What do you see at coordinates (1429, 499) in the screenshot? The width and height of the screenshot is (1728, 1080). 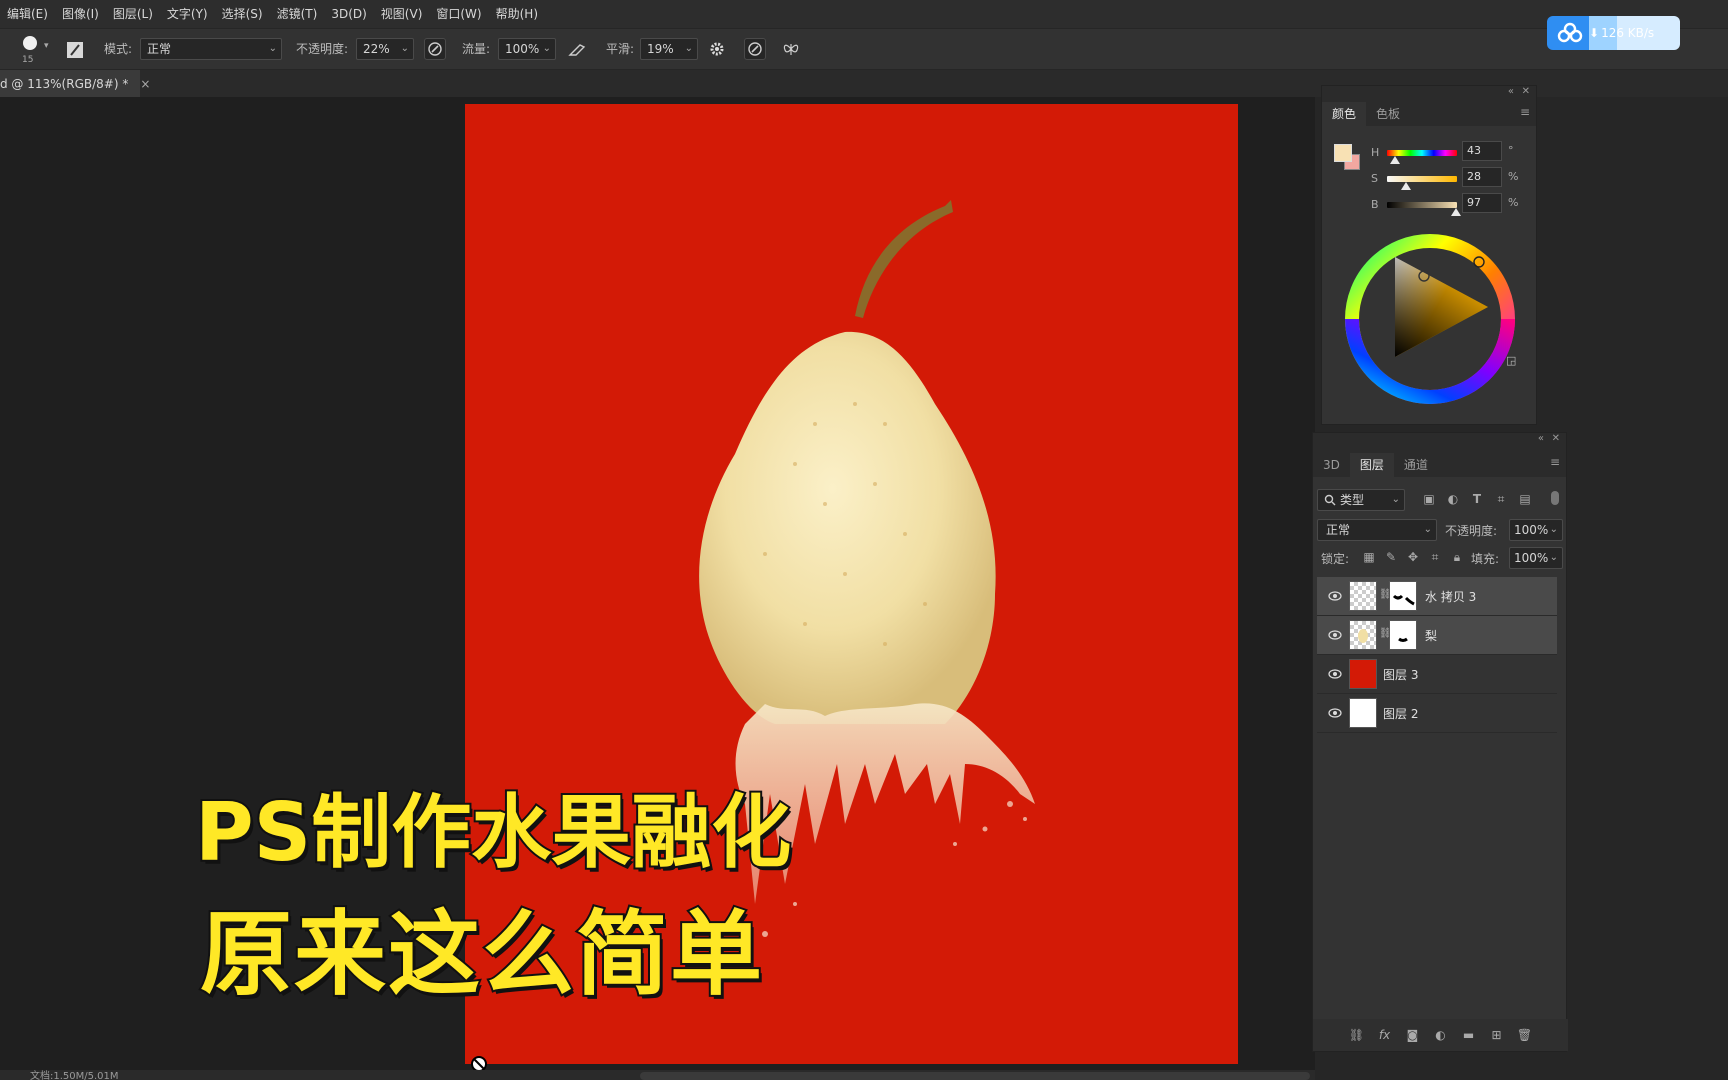 I see `image-filter-icon: ▣` at bounding box center [1429, 499].